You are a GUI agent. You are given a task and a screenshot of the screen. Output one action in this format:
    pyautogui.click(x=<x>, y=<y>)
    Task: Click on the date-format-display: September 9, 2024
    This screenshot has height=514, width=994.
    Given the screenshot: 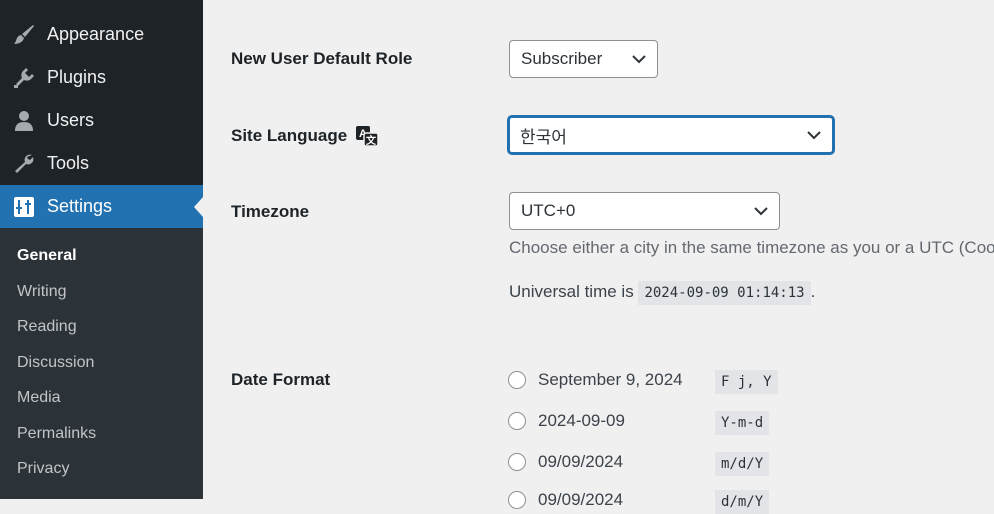 What is the action you would take?
    pyautogui.click(x=610, y=379)
    